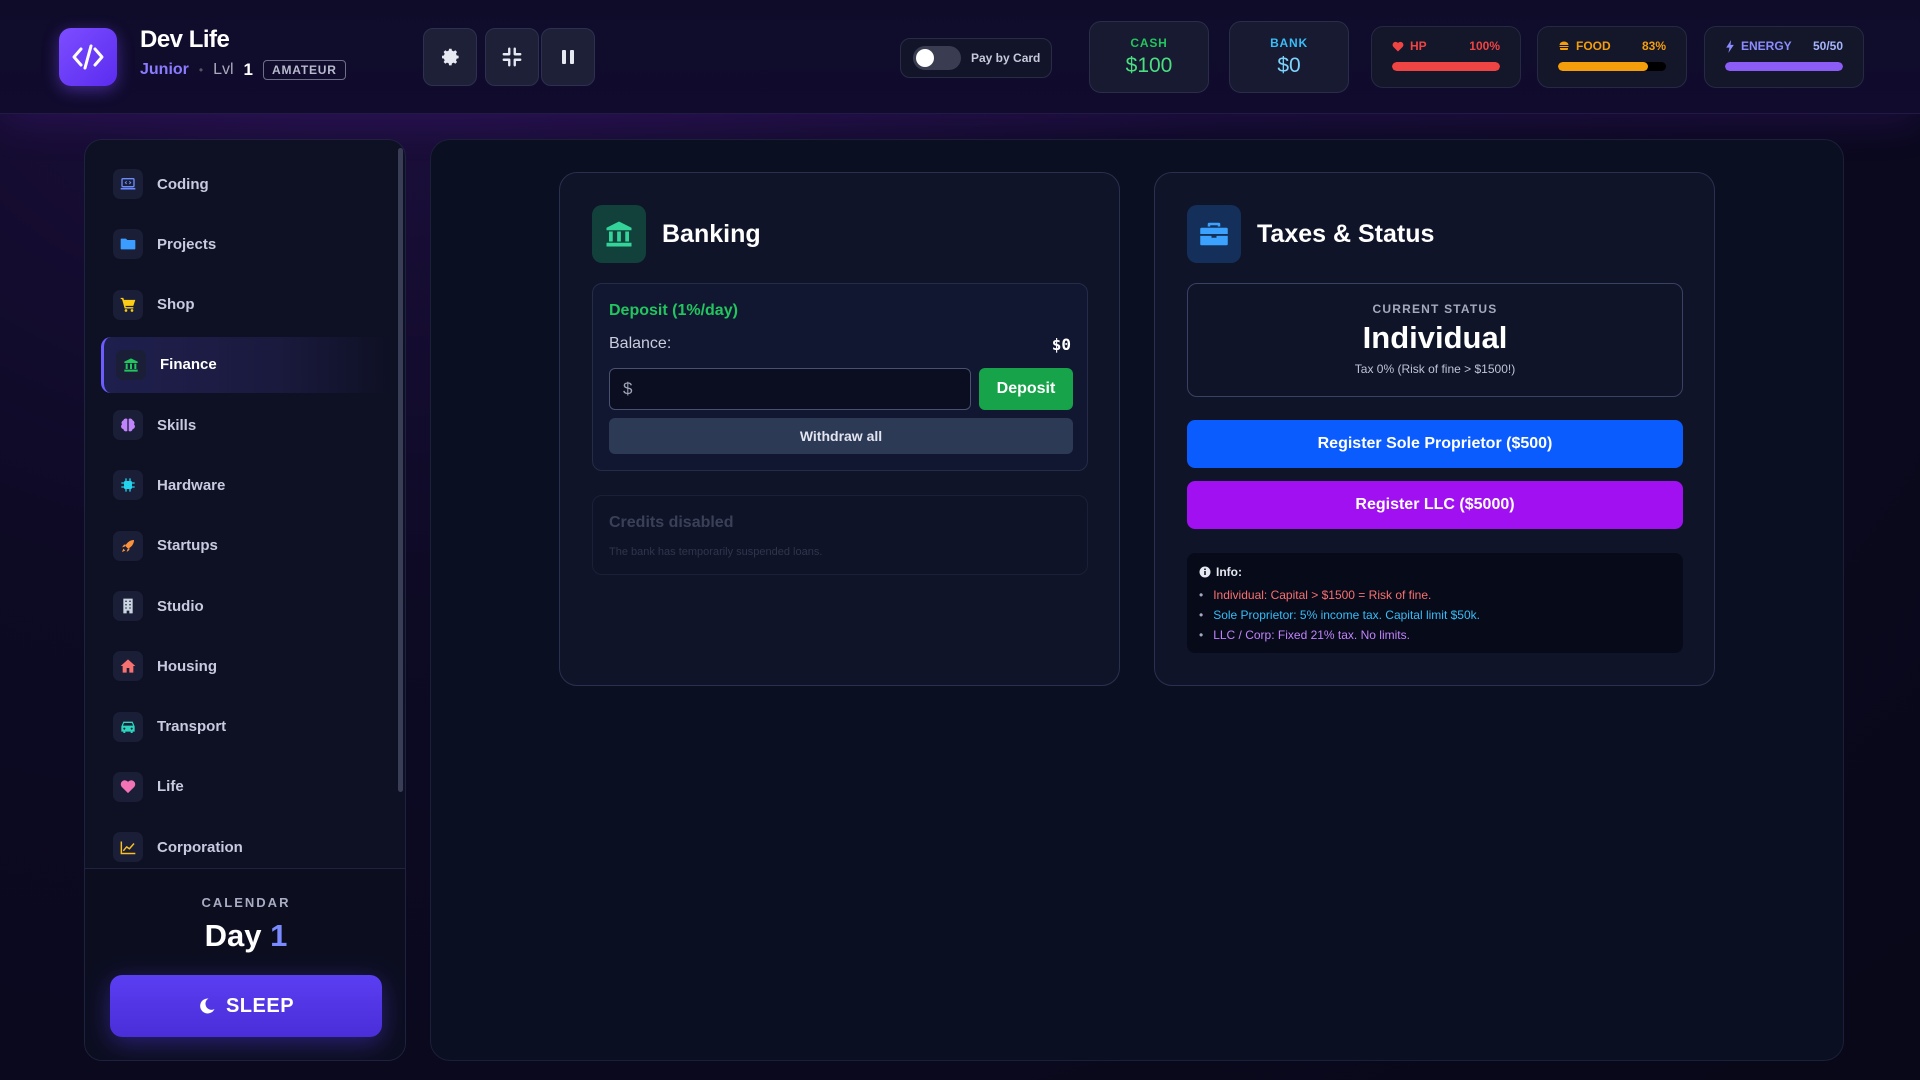  What do you see at coordinates (1289, 43) in the screenshot?
I see `bank-label: BANK` at bounding box center [1289, 43].